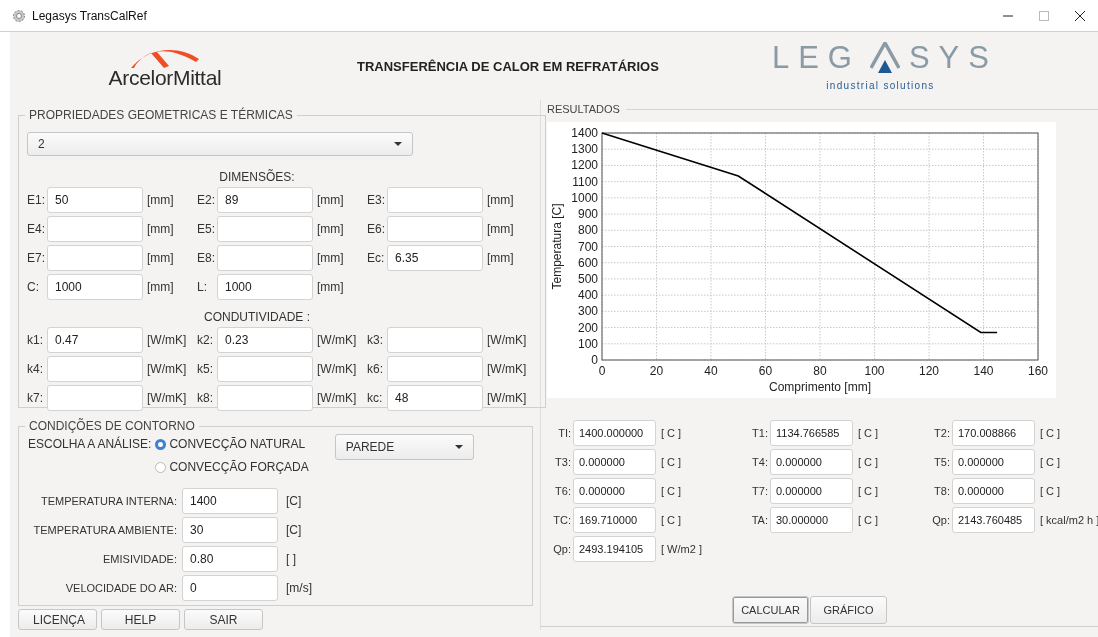  Describe the element at coordinates (223, 619) in the screenshot. I see `footer-button: SAIR` at that location.